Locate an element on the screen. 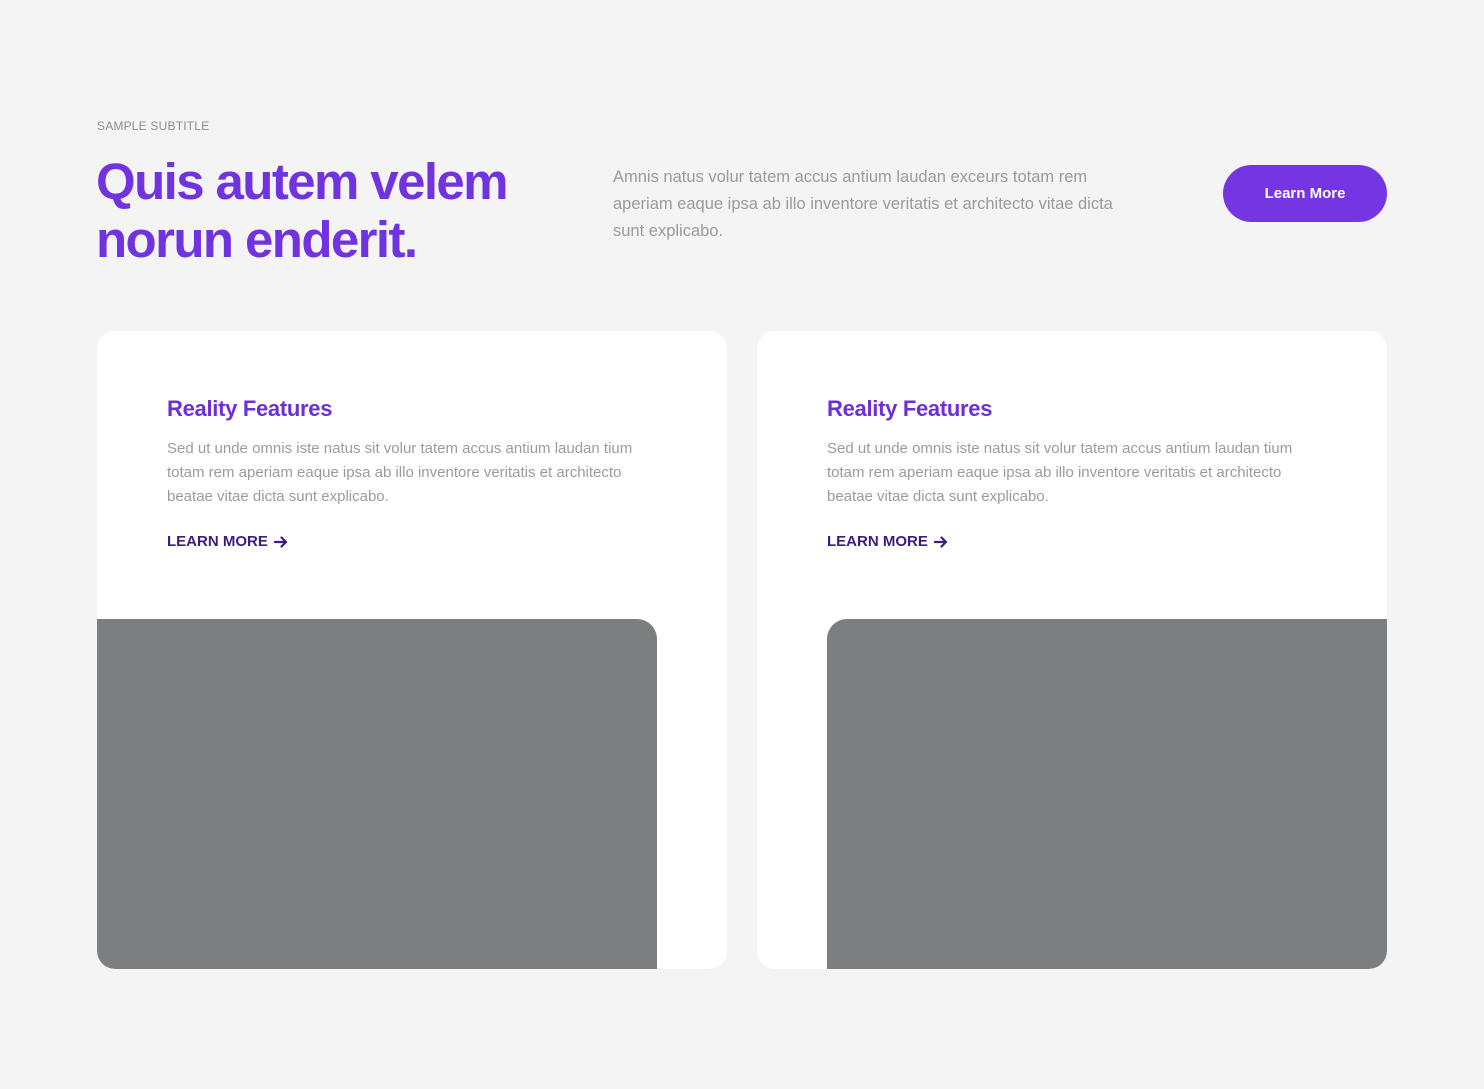  section-subtitle: SAMPLE SUBTITLE is located at coordinates (153, 126).